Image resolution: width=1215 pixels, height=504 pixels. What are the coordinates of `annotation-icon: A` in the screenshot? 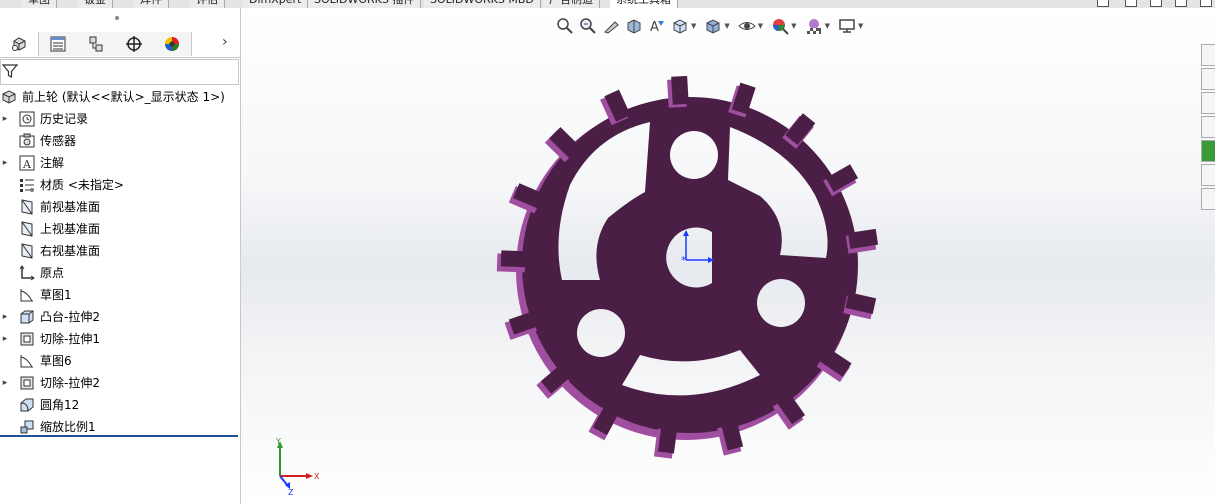 It's located at (27, 163).